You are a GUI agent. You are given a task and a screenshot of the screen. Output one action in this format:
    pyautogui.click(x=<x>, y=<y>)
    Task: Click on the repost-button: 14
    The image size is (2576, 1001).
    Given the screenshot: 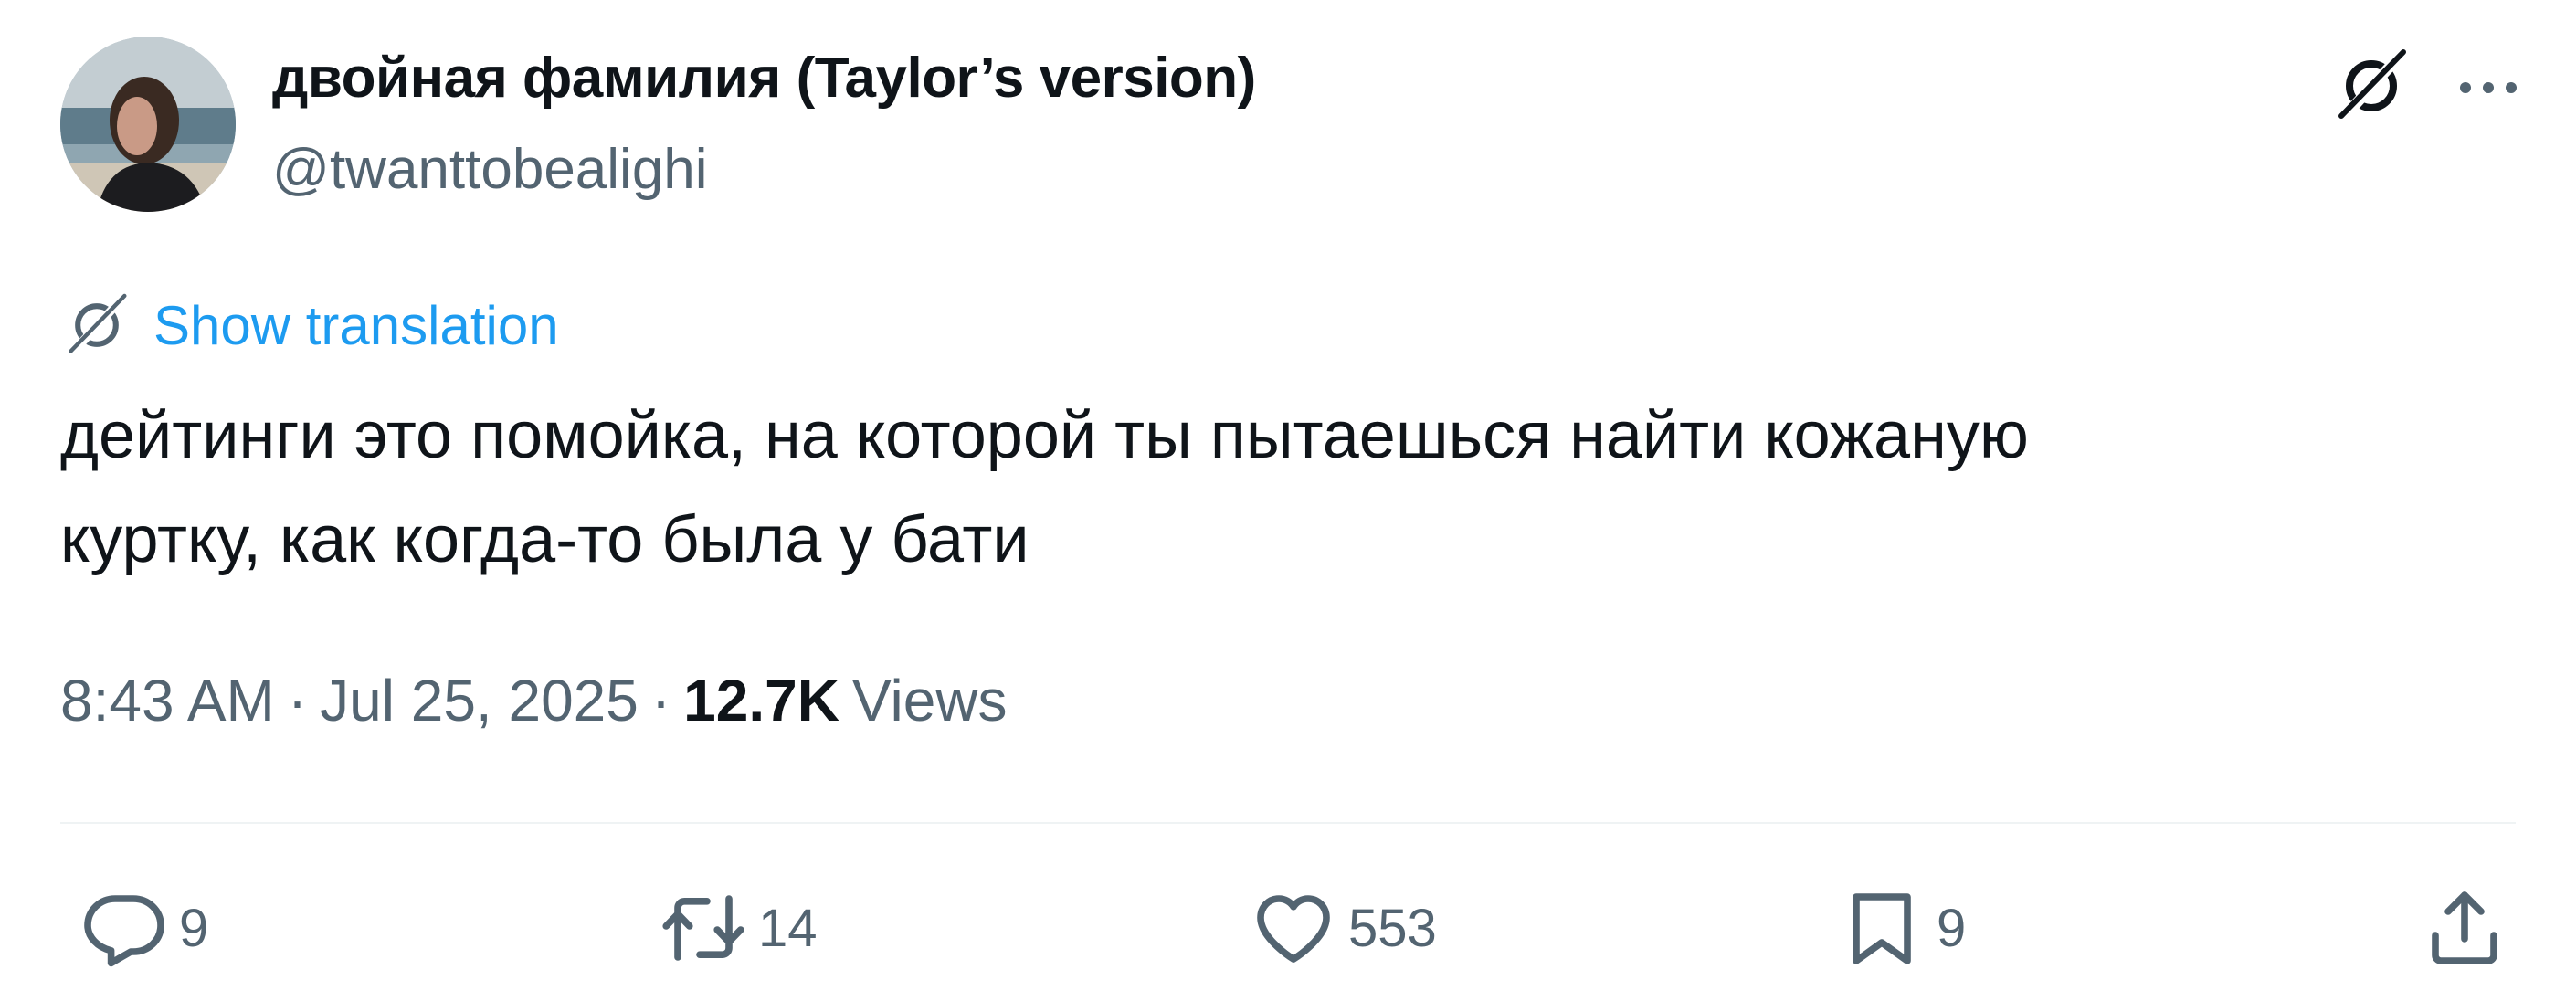 What is the action you would take?
    pyautogui.click(x=738, y=928)
    